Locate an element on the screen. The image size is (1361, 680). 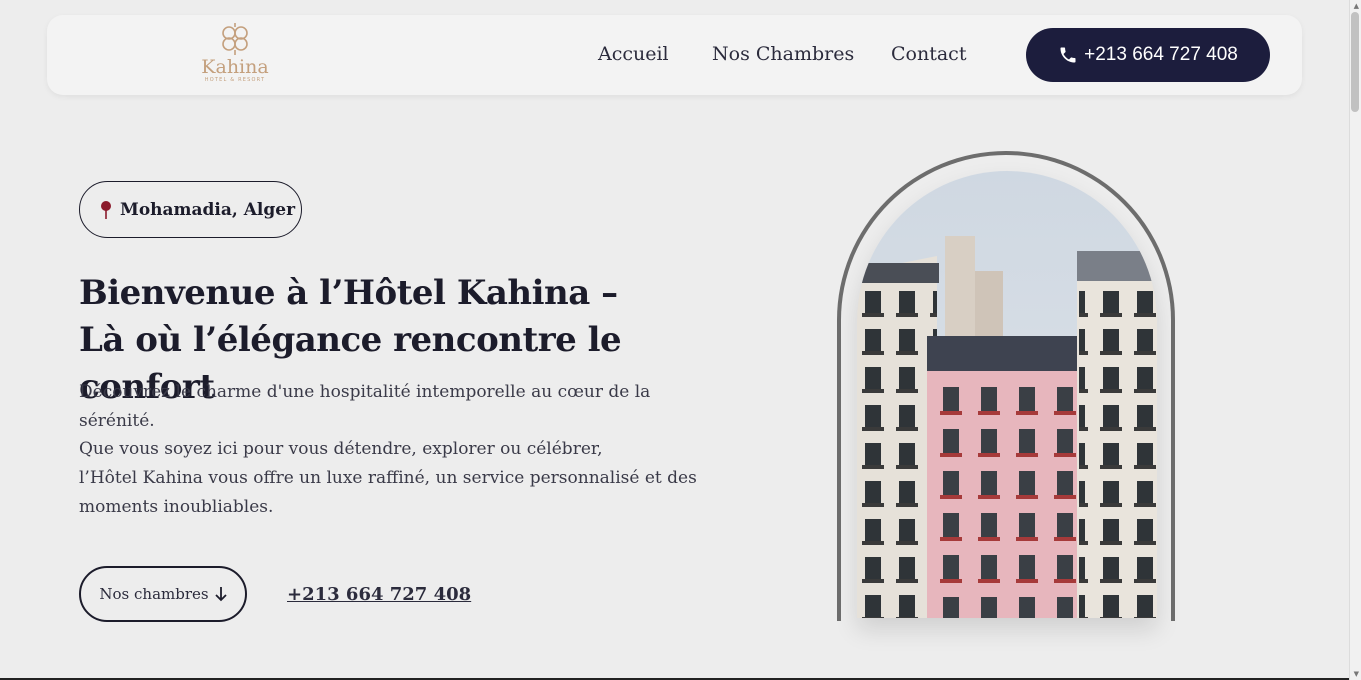
hero-title-line-1: Bienvenue à l’Hôtel Kahina – is located at coordinates (348, 293).